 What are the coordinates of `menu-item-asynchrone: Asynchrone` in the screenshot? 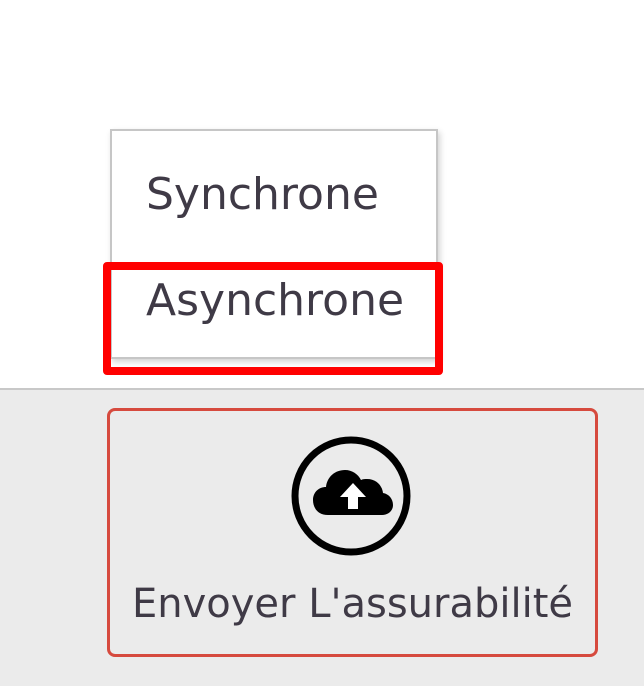 It's located at (274, 300).